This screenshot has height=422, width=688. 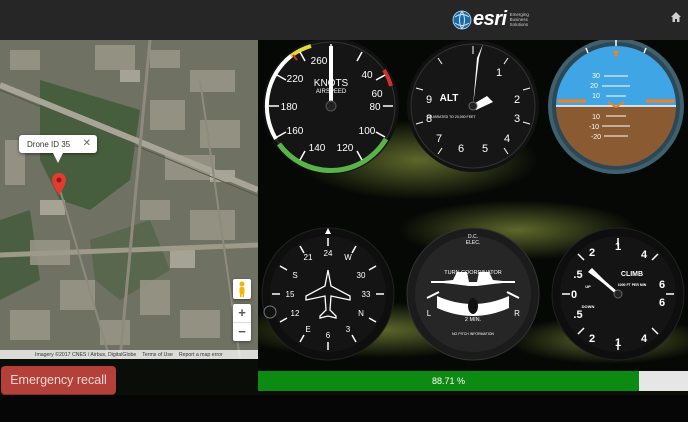 I want to click on altimeter-tick: 7, so click(x=439, y=139).